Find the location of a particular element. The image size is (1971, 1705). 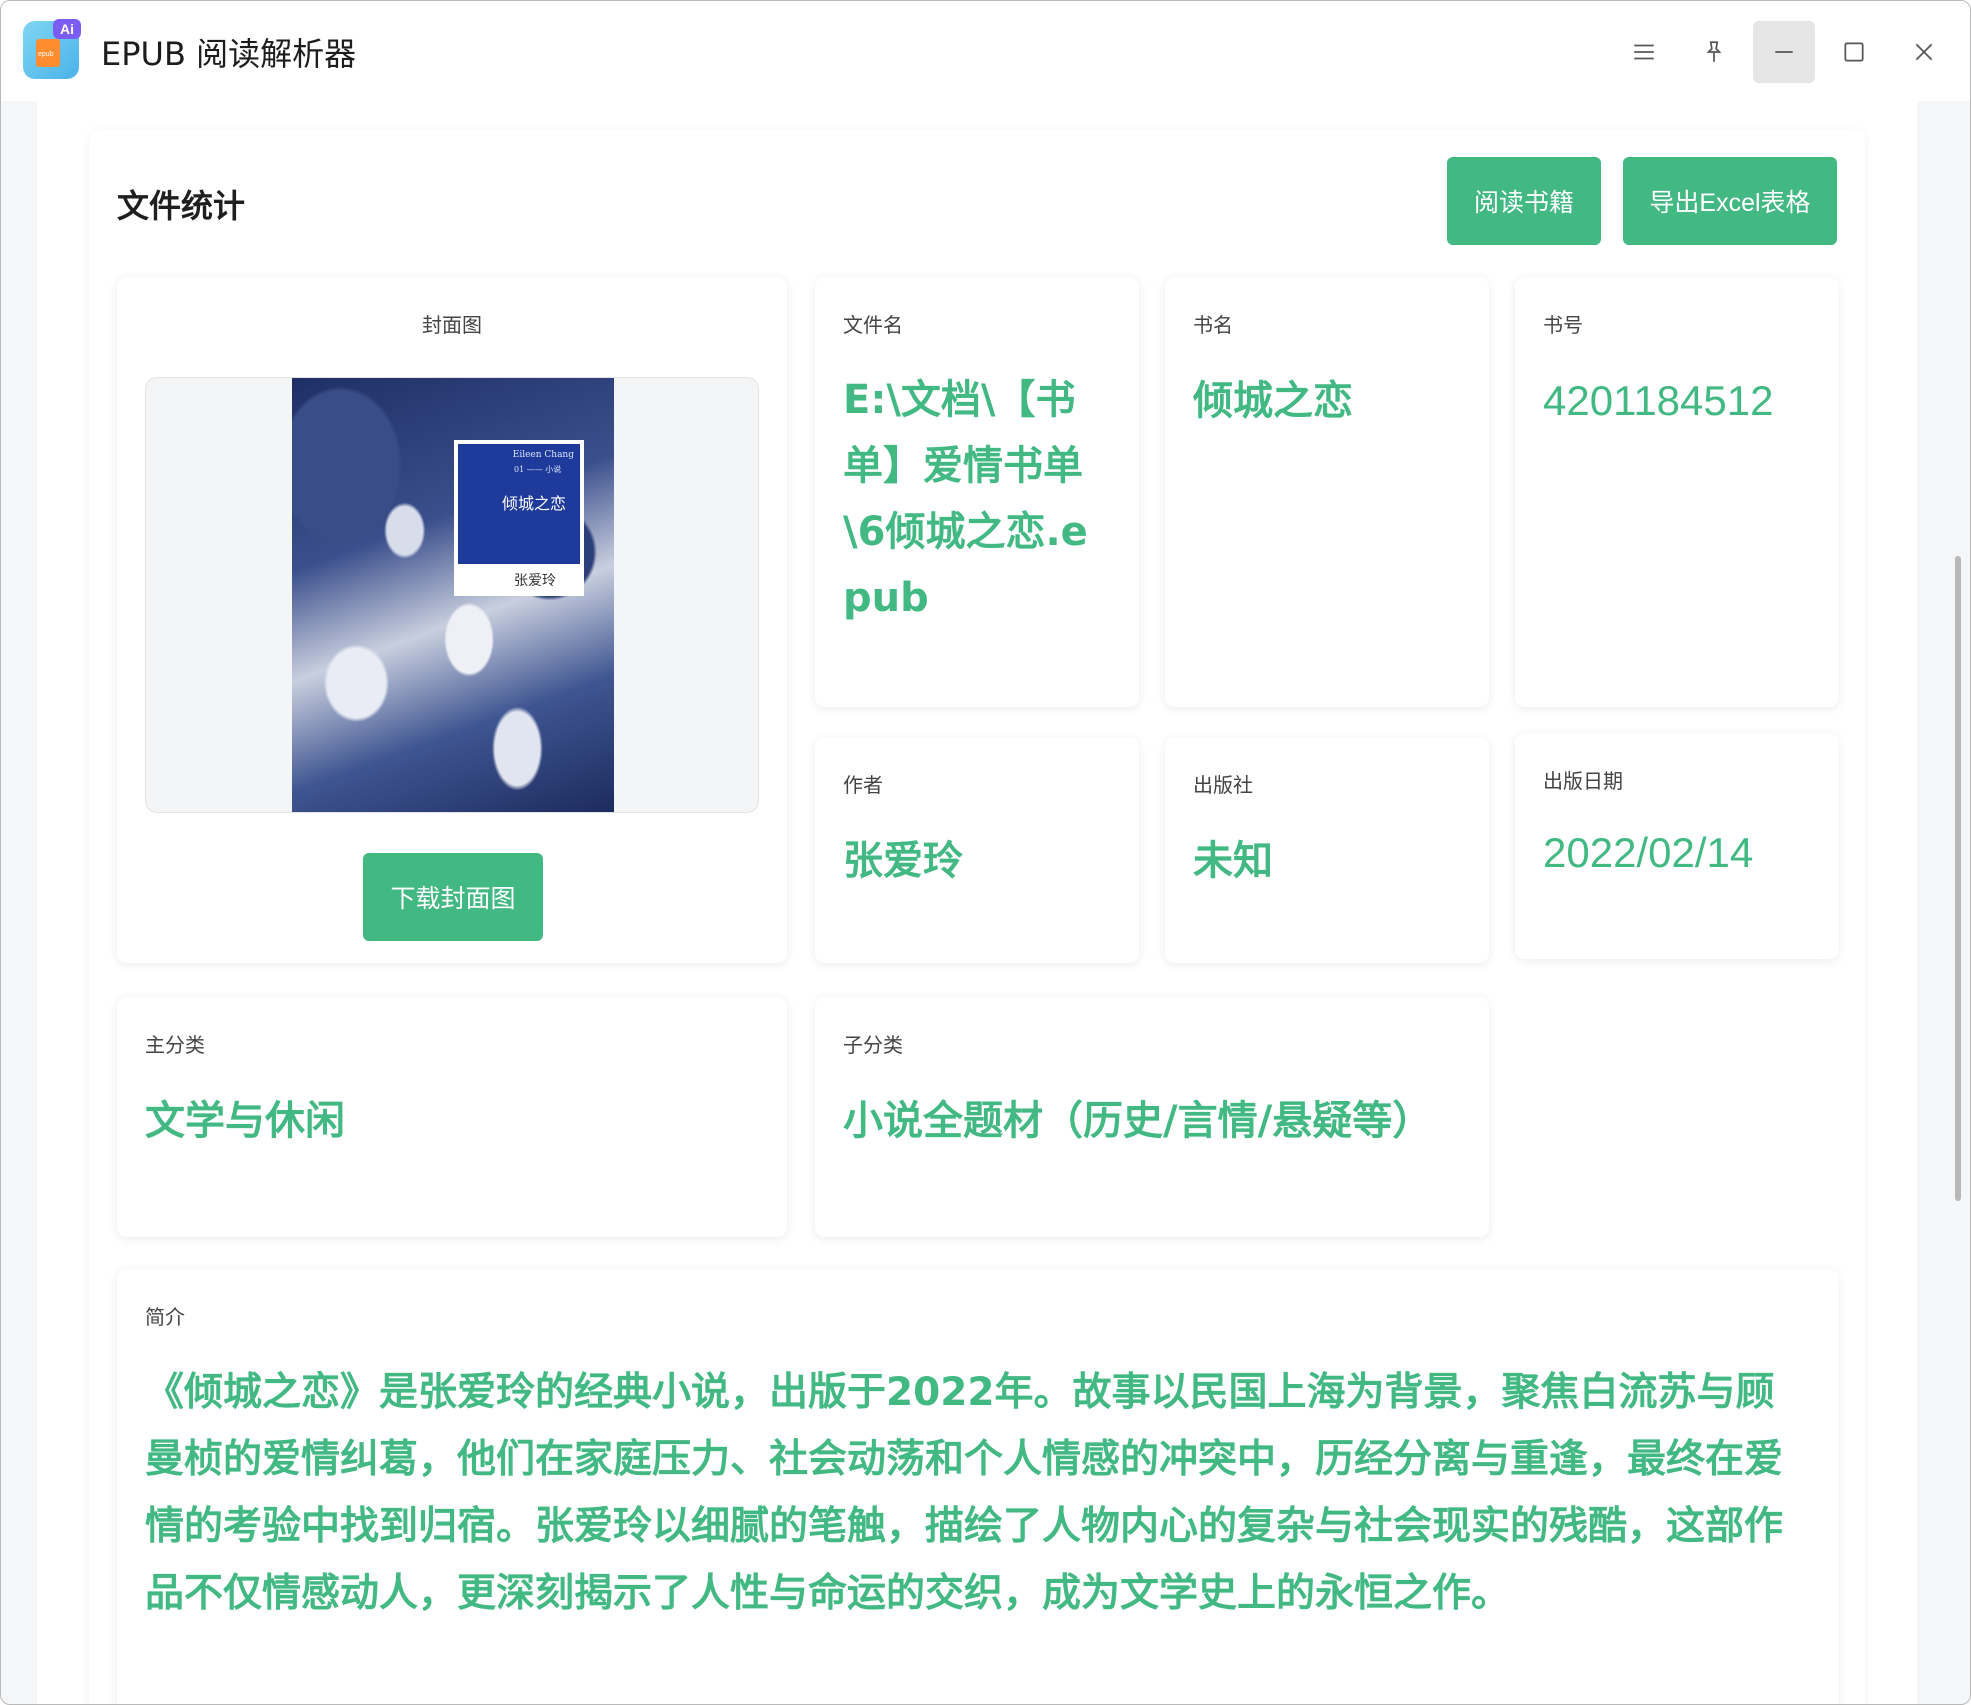

minimize-icon is located at coordinates (1784, 52).